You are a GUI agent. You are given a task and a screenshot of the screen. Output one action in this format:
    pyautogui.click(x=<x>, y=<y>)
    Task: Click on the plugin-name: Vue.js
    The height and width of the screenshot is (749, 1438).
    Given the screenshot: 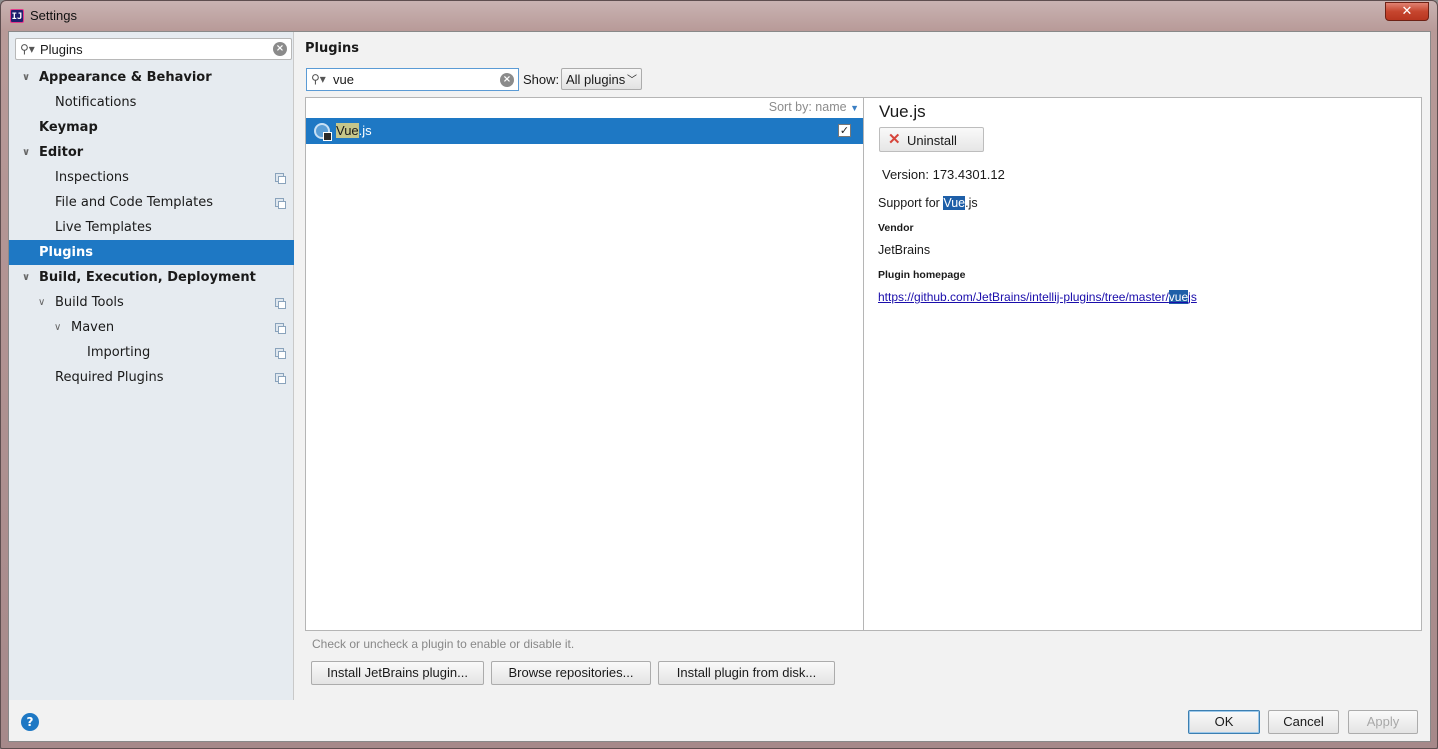 What is the action you would take?
    pyautogui.click(x=354, y=130)
    